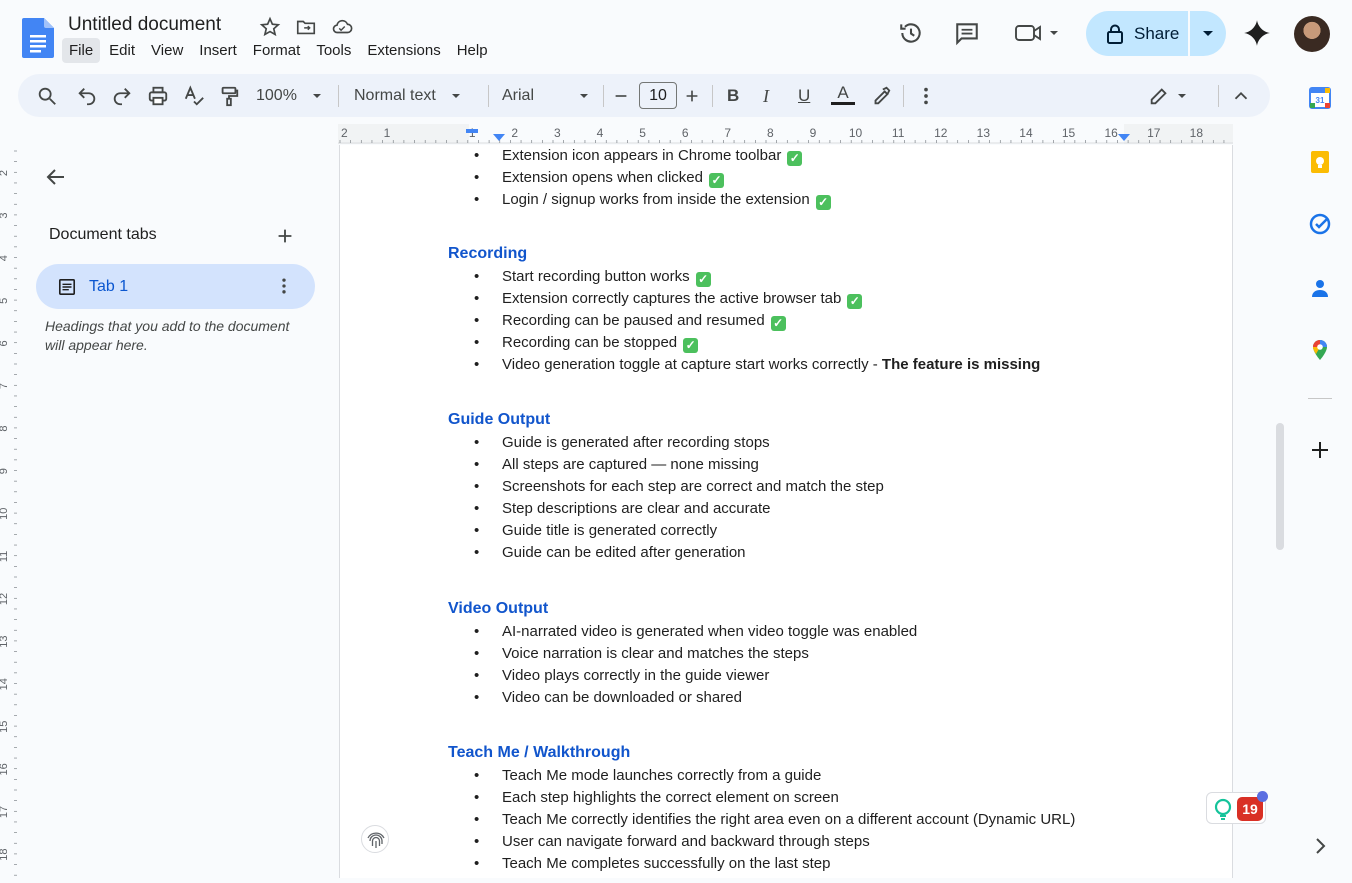 The image size is (1352, 883). I want to click on undo-icon, so click(87, 96).